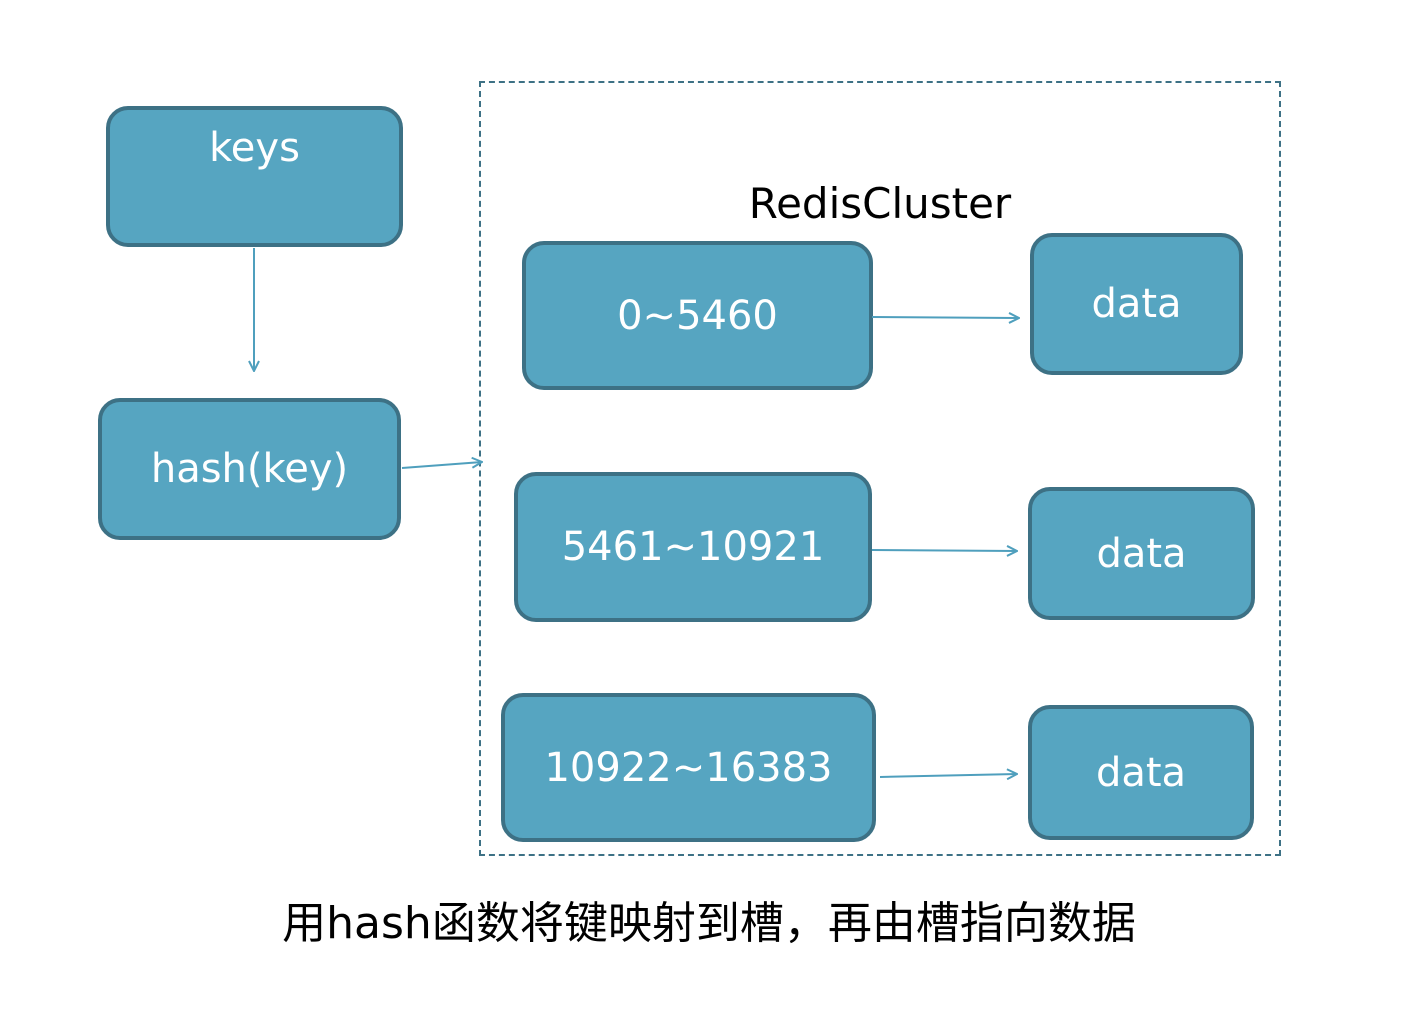  I want to click on slot-range-box-3: 10922~16383, so click(688, 767).